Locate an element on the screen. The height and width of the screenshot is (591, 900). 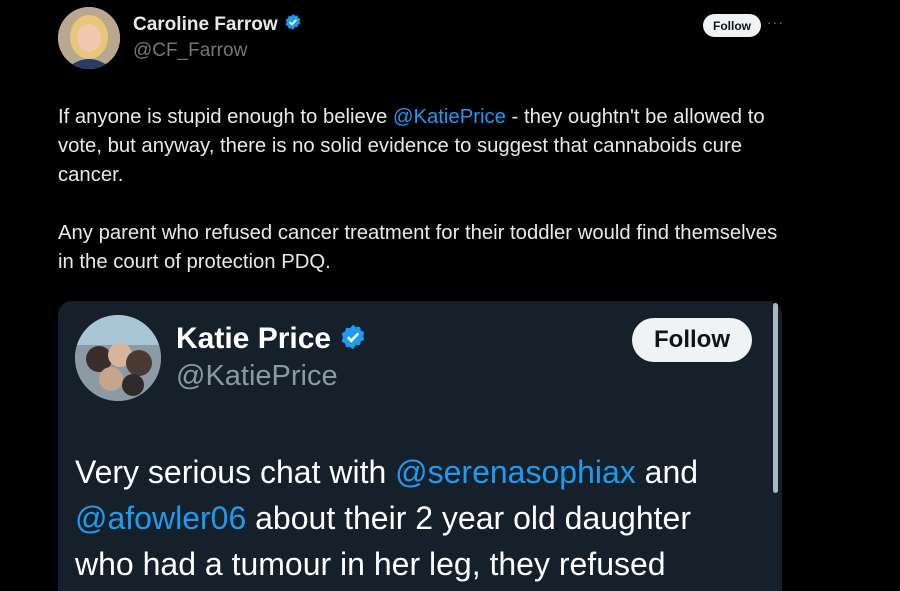
scrollbar is located at coordinates (775, 398).